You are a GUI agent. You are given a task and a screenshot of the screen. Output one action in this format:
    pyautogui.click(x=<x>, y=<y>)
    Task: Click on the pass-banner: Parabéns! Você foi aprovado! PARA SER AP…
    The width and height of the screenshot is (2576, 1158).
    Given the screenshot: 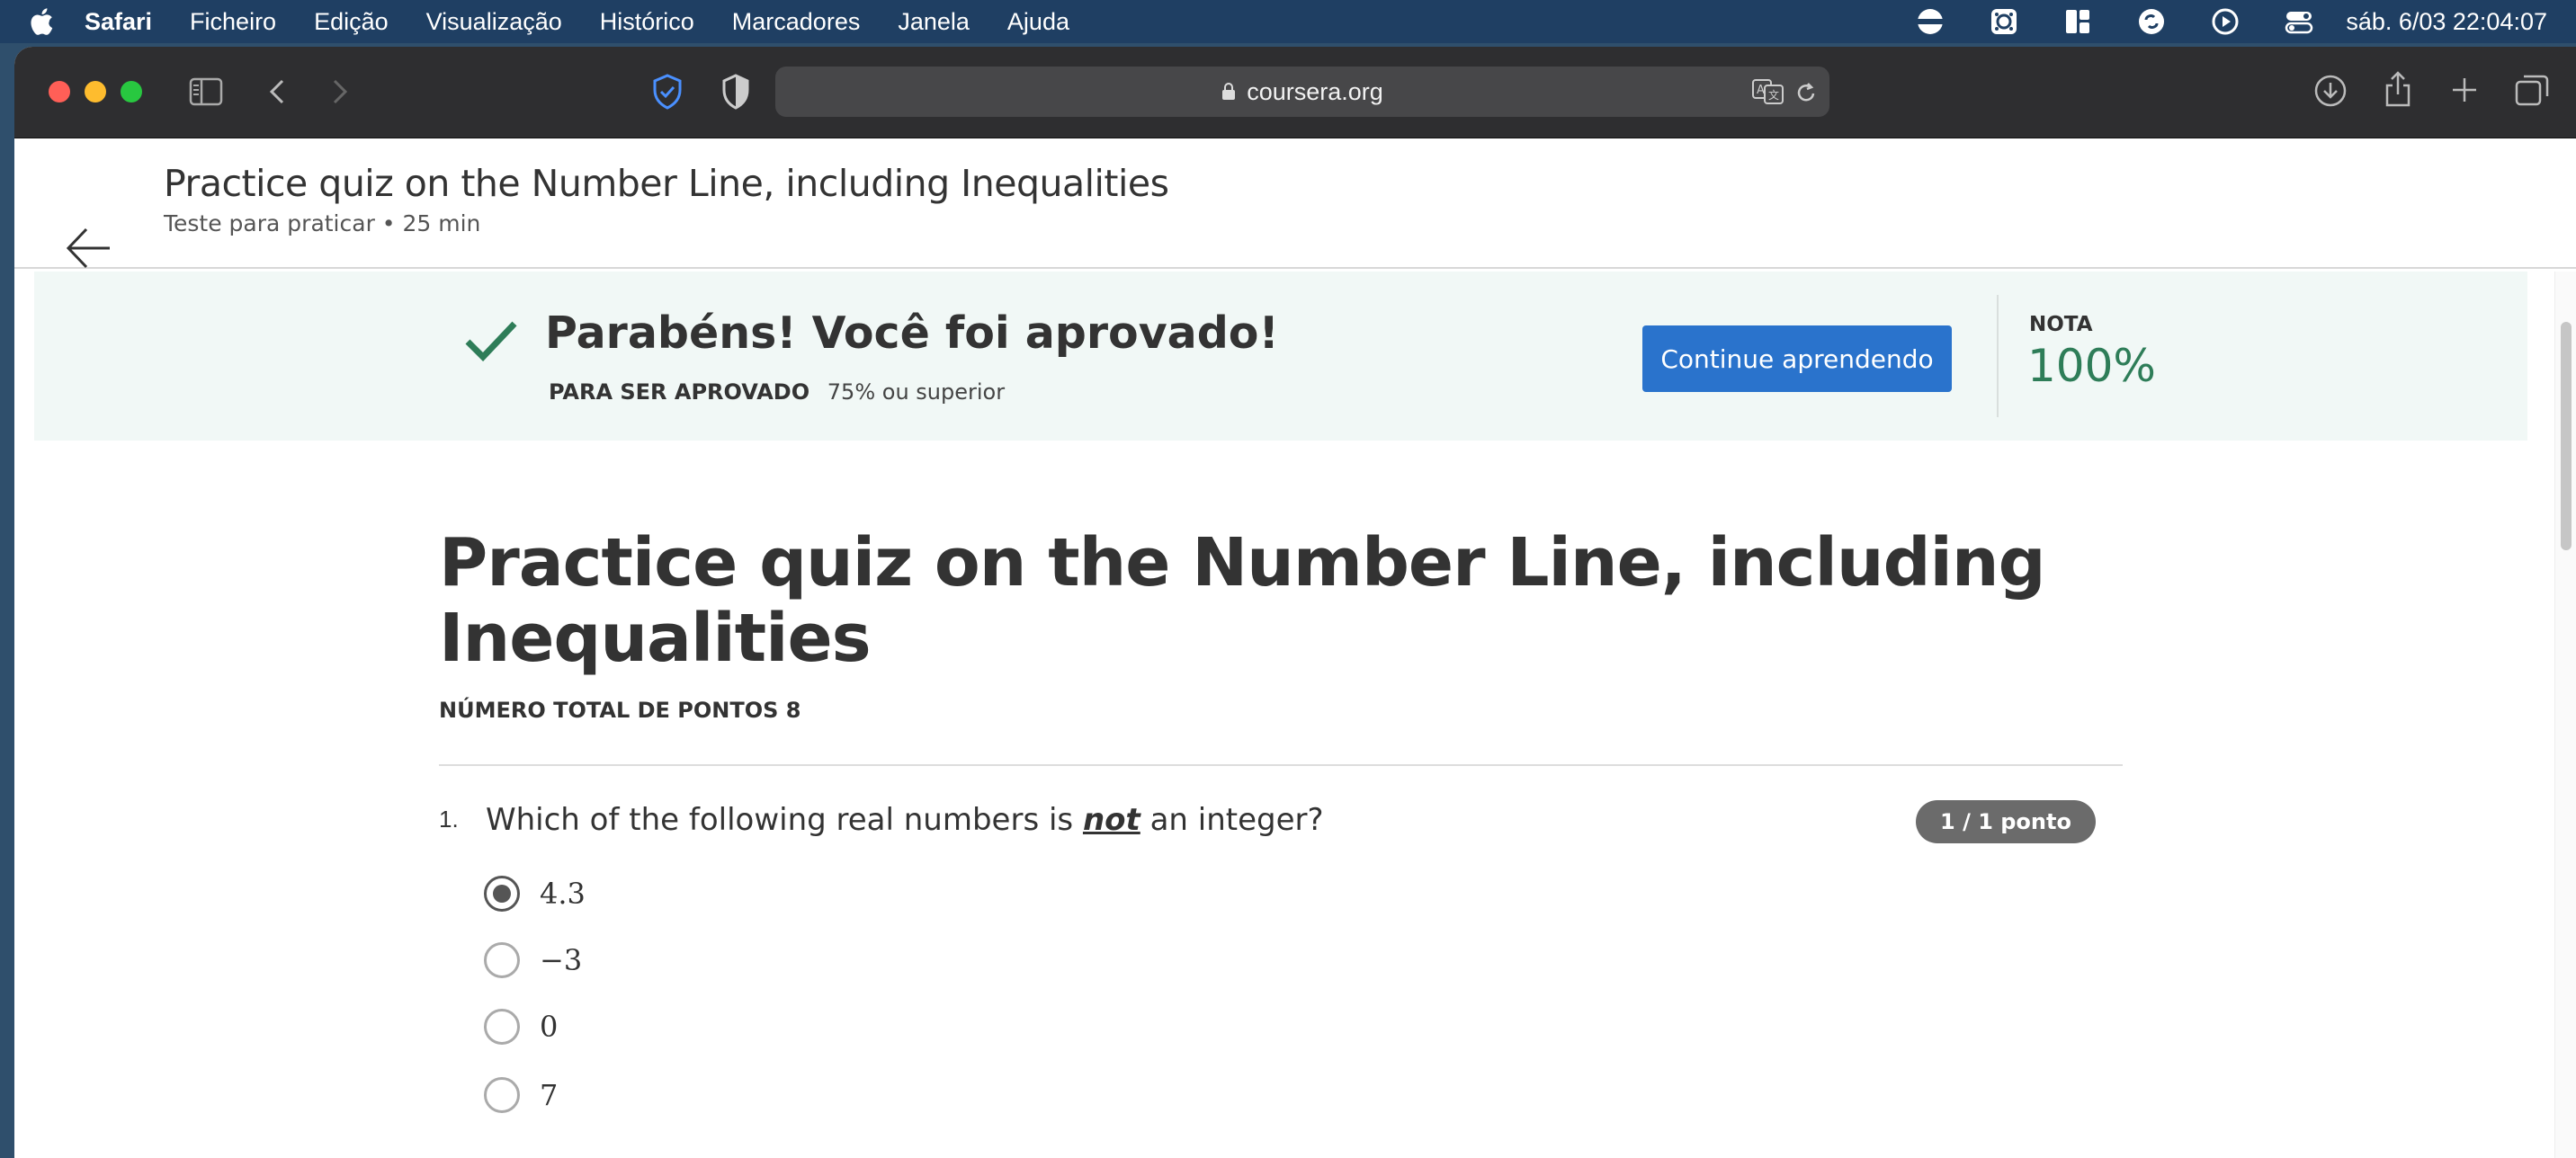 What is the action you would take?
    pyautogui.click(x=1280, y=357)
    